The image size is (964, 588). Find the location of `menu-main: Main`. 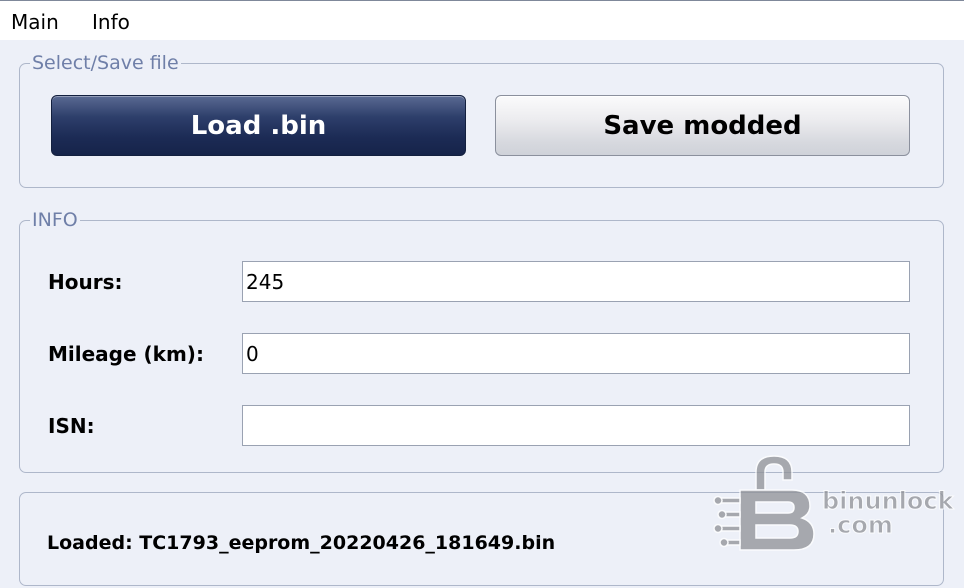

menu-main: Main is located at coordinates (35, 22).